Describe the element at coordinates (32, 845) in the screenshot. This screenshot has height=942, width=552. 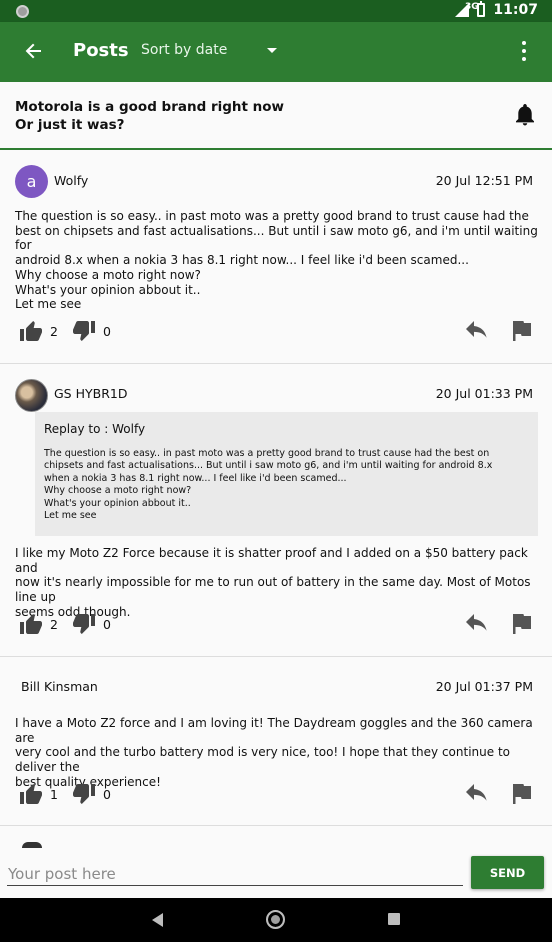
I see `next-post-peek` at that location.